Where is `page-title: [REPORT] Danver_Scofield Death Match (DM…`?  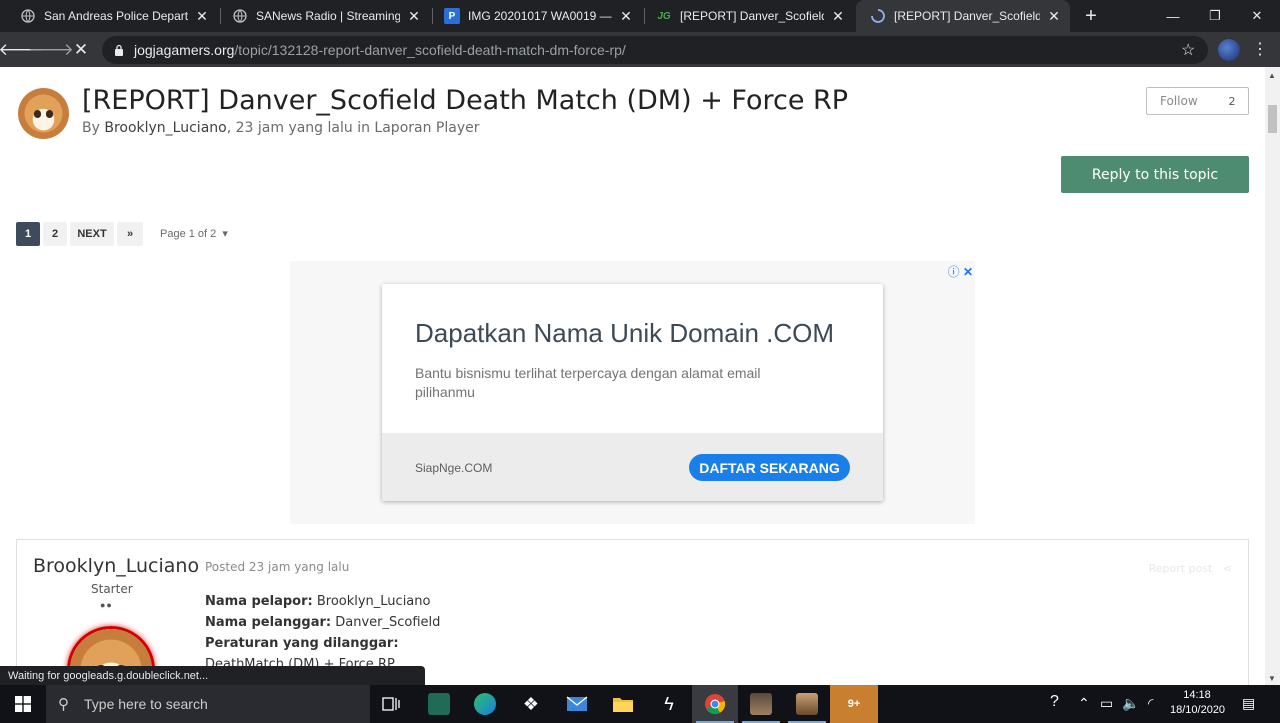
page-title: [REPORT] Danver_Scofield Death Match (DM… is located at coordinates (465, 100).